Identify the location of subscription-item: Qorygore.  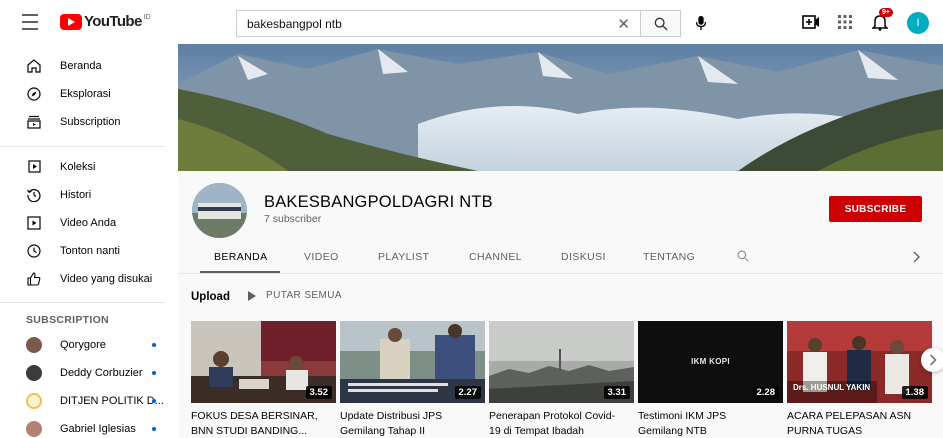
(89, 345).